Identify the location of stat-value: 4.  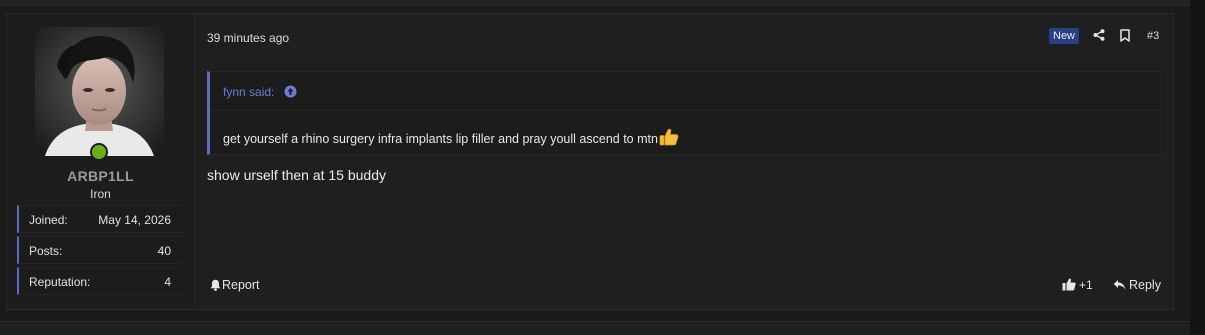
(167, 282).